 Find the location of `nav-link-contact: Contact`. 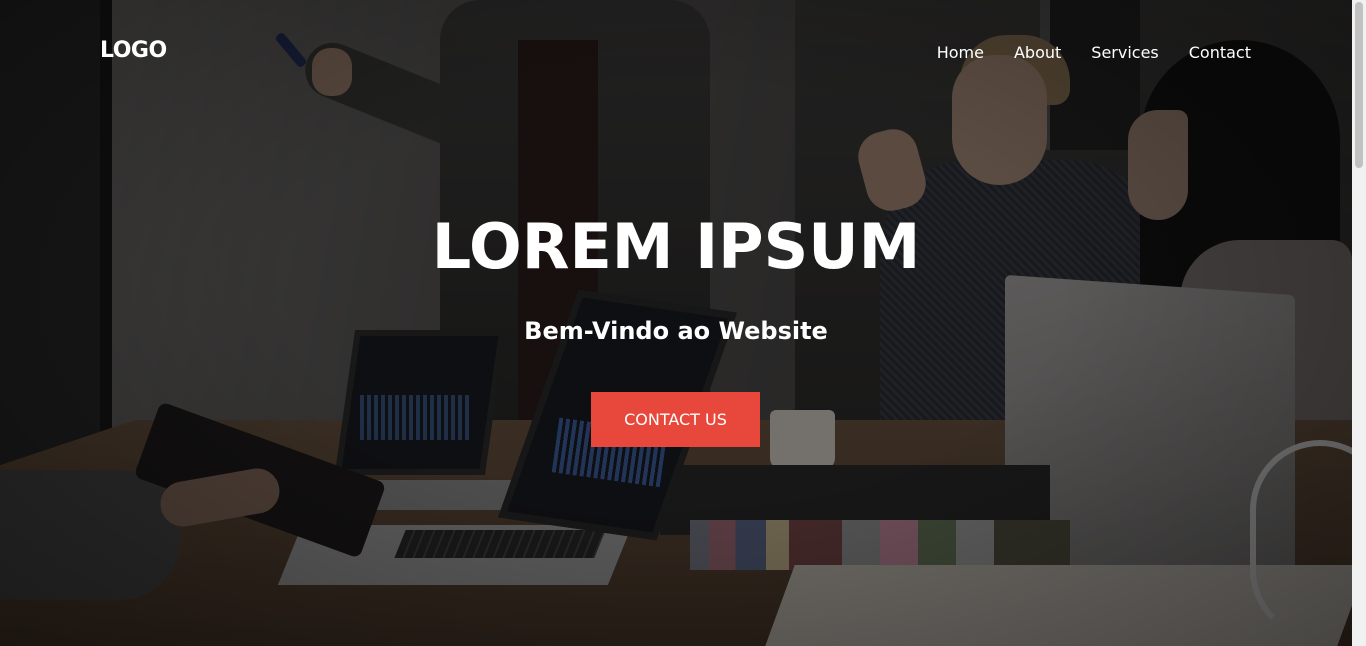

nav-link-contact: Contact is located at coordinates (1220, 52).